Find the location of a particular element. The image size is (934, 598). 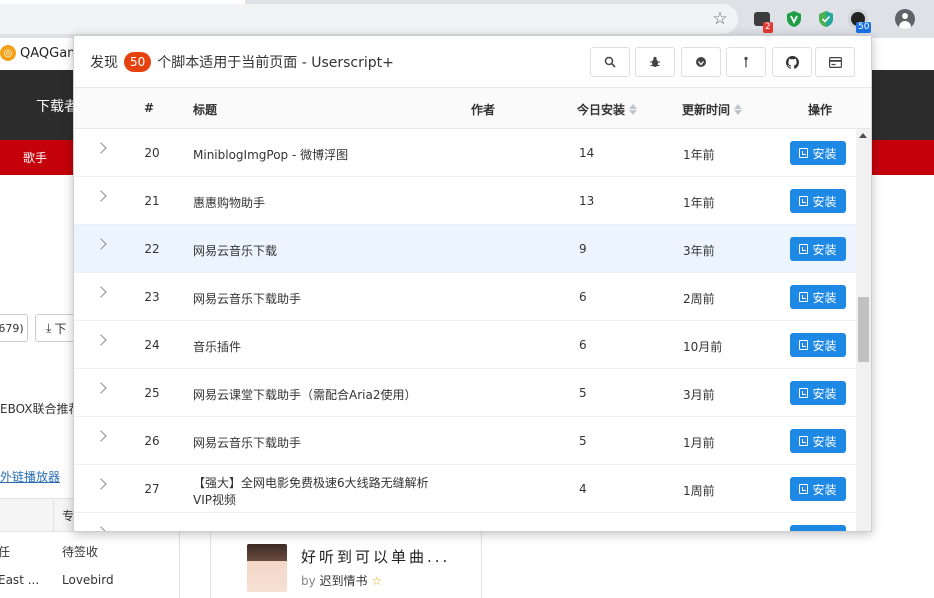

profile-avatar-icon is located at coordinates (905, 19).